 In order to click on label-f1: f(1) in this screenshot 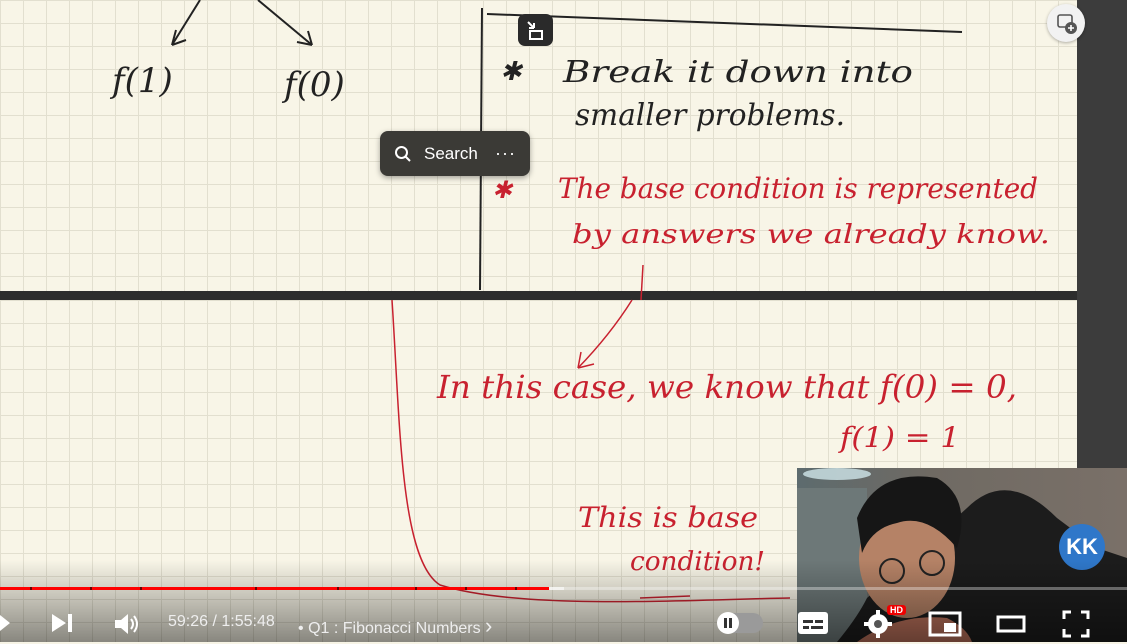, I will do `click(141, 81)`.